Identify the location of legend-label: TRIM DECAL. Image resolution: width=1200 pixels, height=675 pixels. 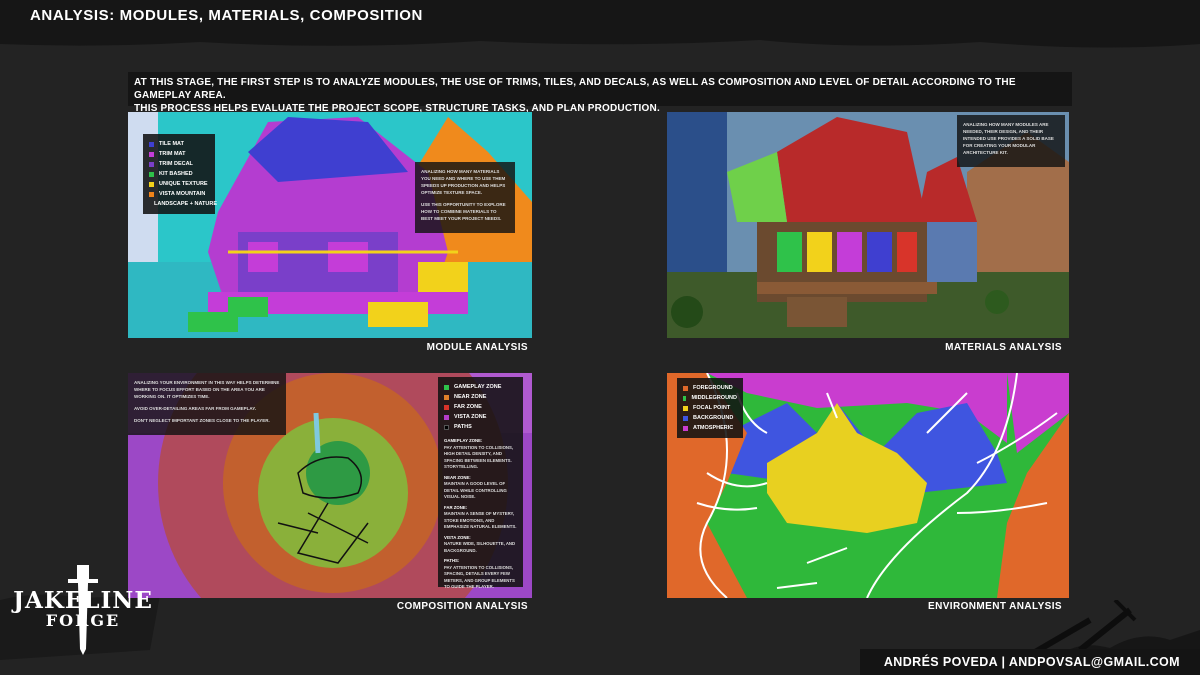
(176, 164).